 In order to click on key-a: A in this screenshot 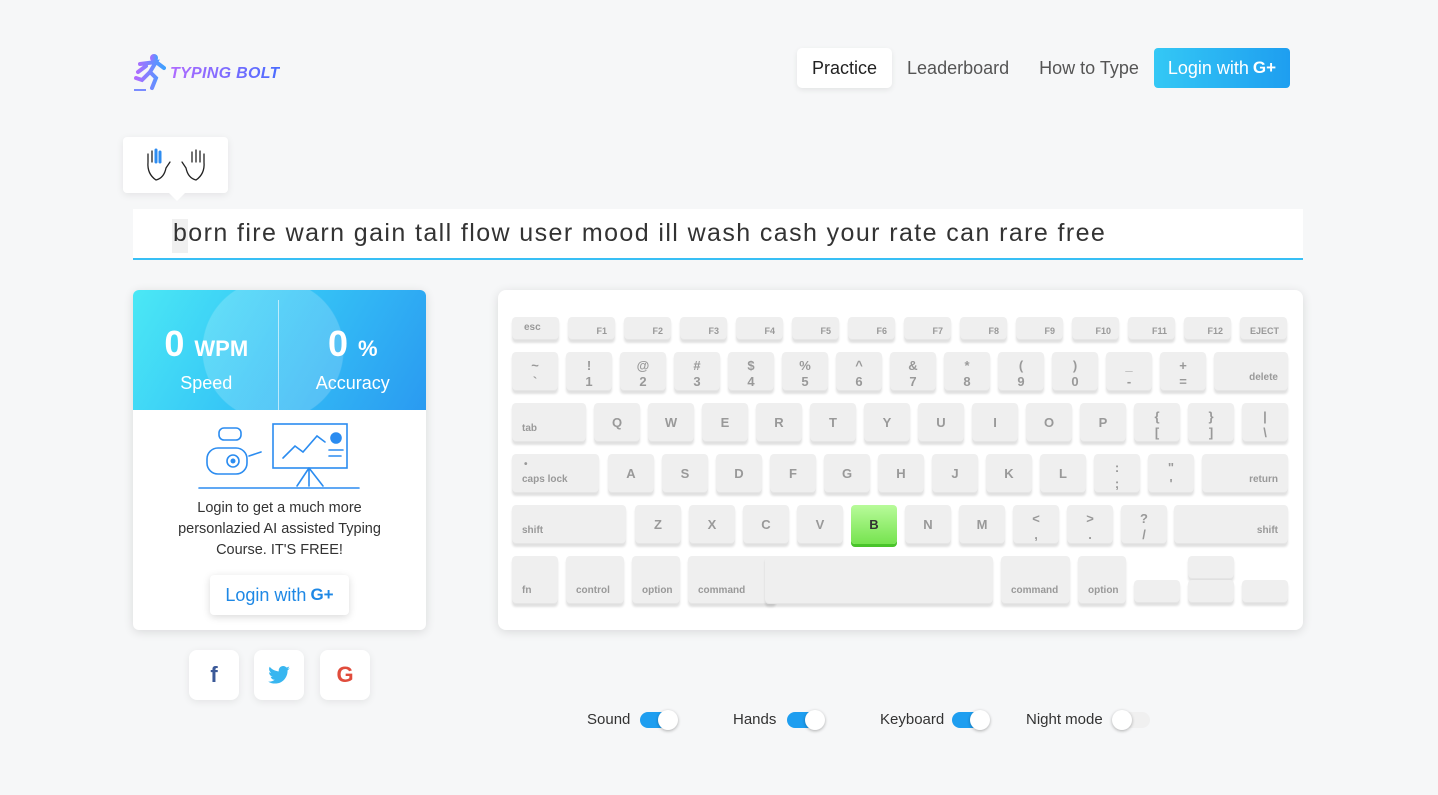, I will do `click(631, 473)`.